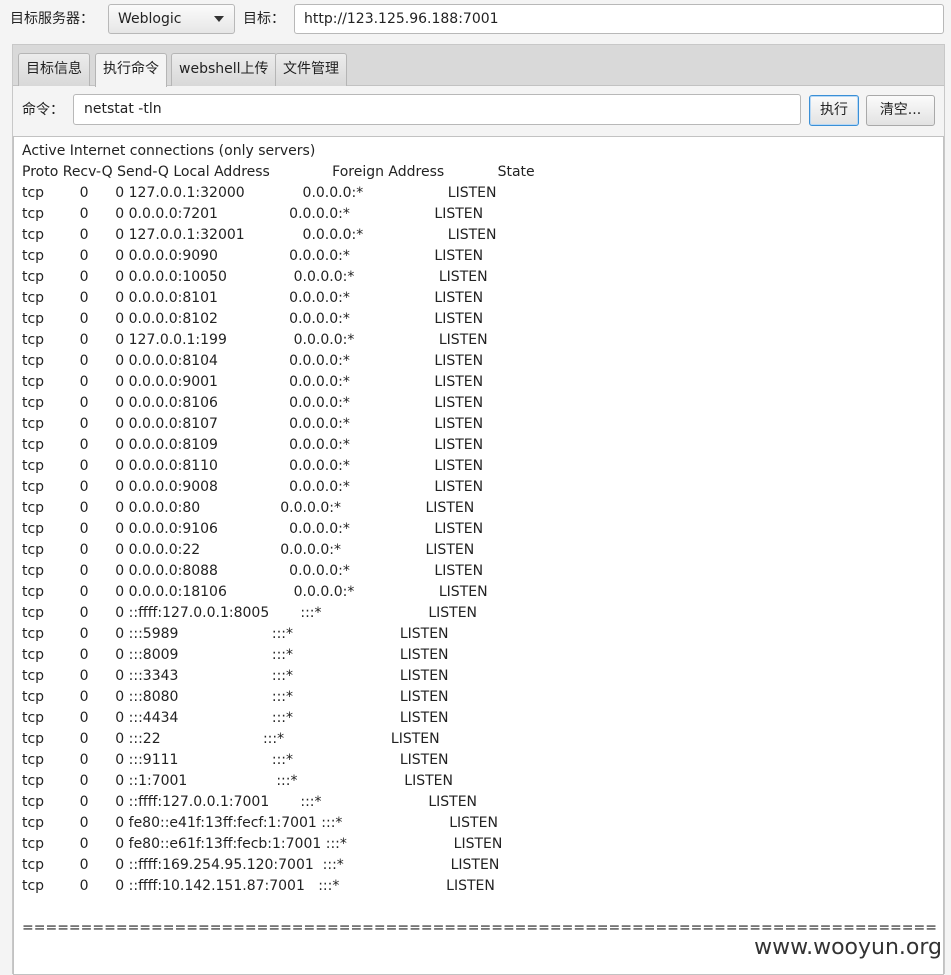  Describe the element at coordinates (248, 508) in the screenshot. I see `output-line: tcp 0 0 0.0.0.0:80 0.0.0.0:* LISTEN` at that location.